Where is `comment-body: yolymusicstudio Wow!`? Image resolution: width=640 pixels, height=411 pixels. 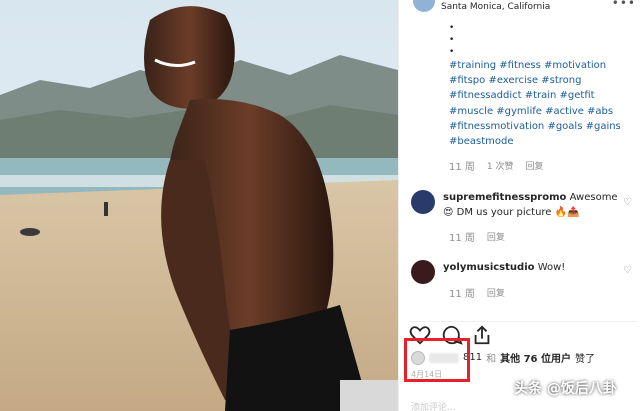 comment-body: yolymusicstudio Wow! is located at coordinates (504, 272).